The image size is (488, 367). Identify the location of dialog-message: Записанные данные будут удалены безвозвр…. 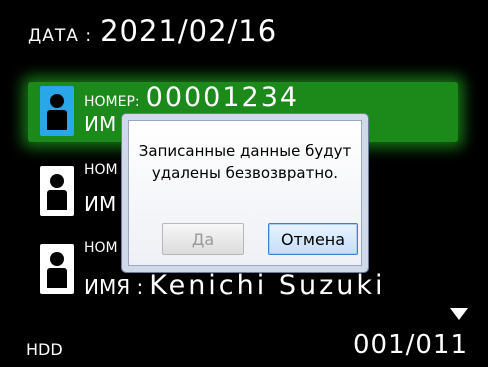
(245, 162).